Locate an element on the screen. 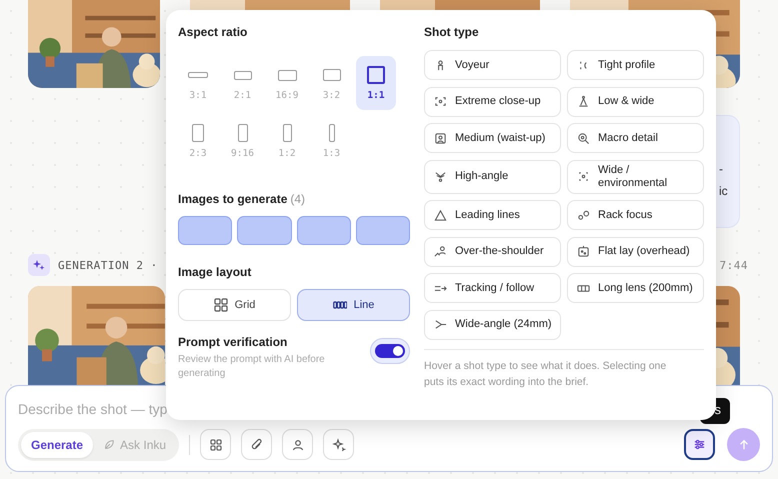 The width and height of the screenshot is (778, 479). prompt-field: Describe the shot — typ is located at coordinates (168, 409).